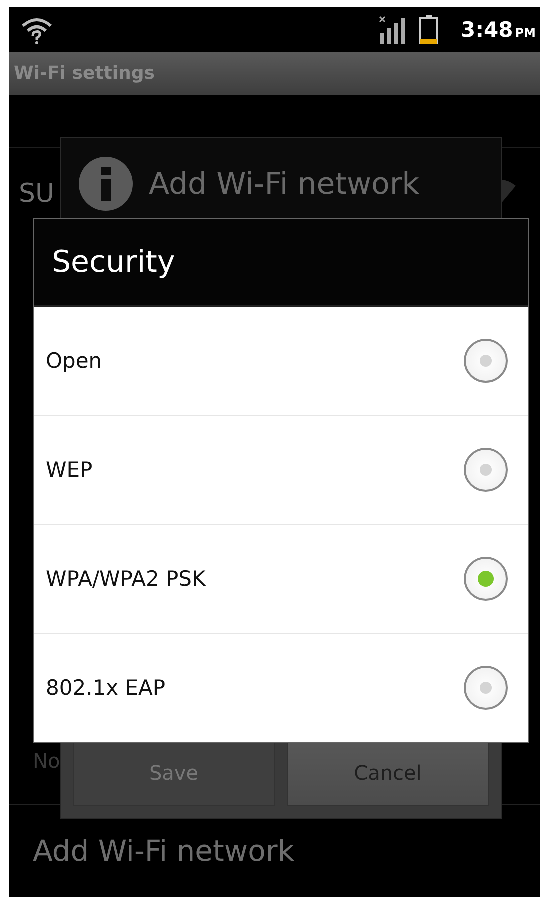 Image resolution: width=540 pixels, height=905 pixels. What do you see at coordinates (74, 361) in the screenshot?
I see `option-label: Open` at bounding box center [74, 361].